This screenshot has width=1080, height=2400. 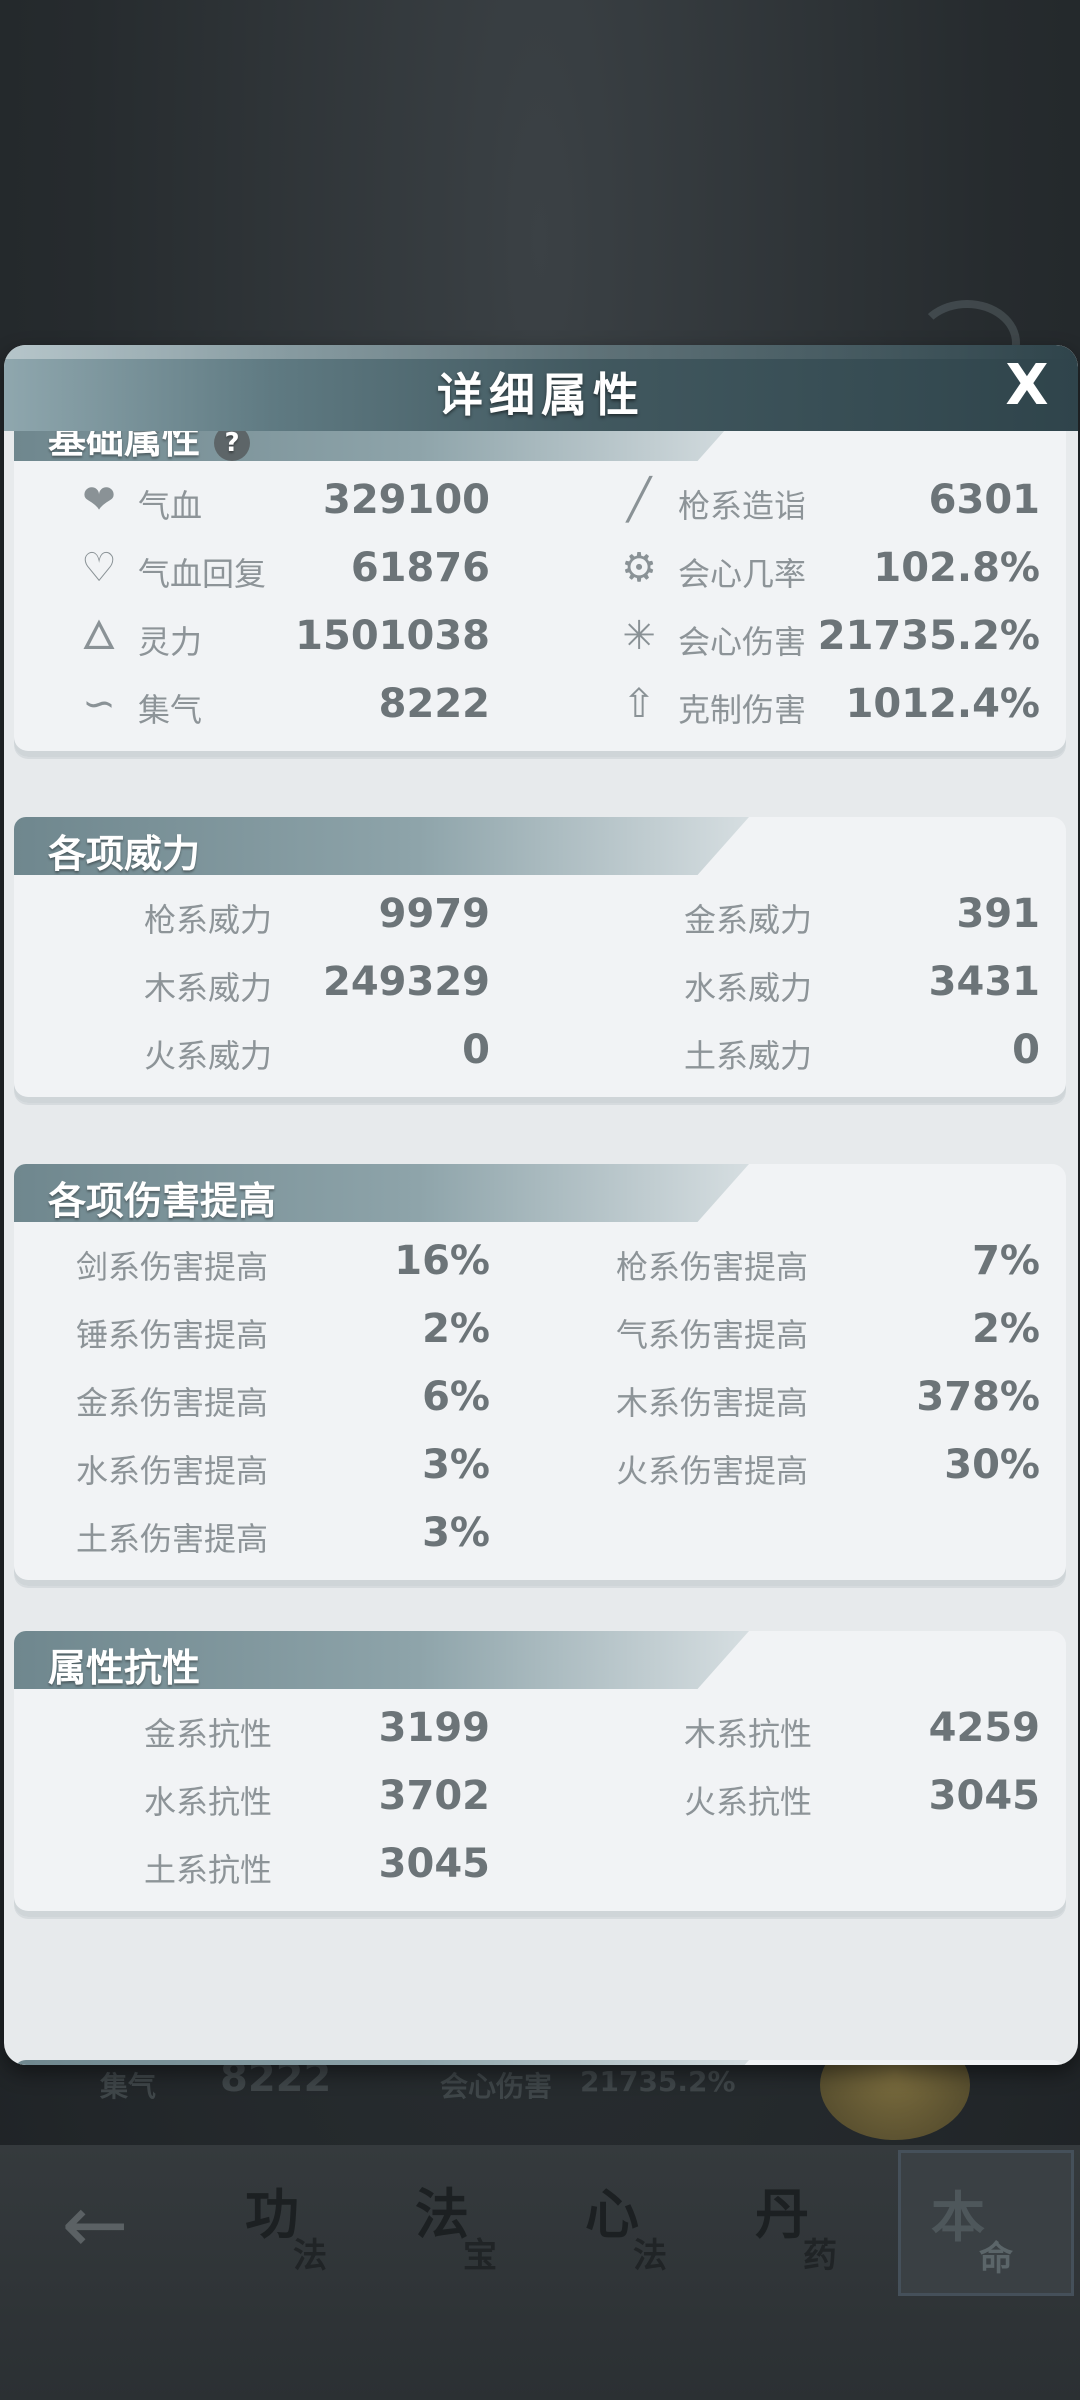 I want to click on attribute-label: 木系抗性, so click(x=748, y=1734).